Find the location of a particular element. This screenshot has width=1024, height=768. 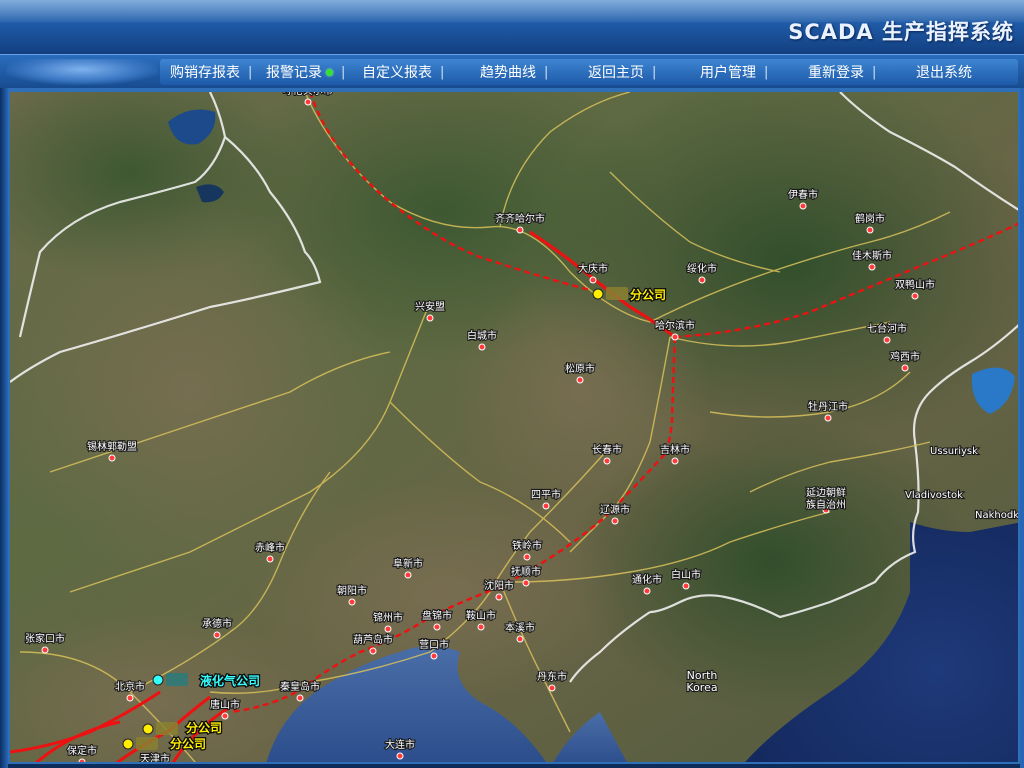

city-marker: Vladivostok is located at coordinates (934, 495).